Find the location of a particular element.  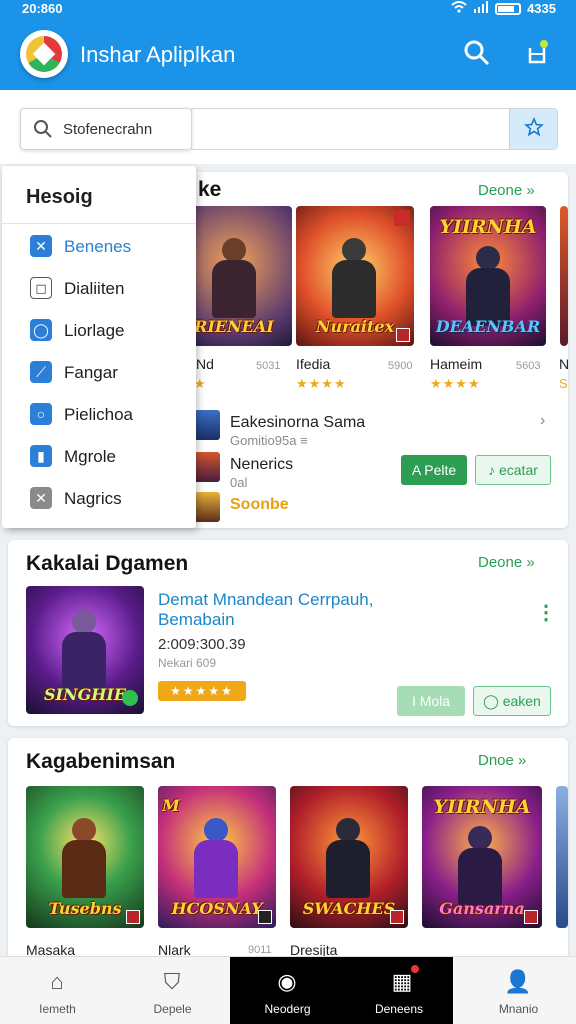

install-button: I Mola is located at coordinates (431, 701).